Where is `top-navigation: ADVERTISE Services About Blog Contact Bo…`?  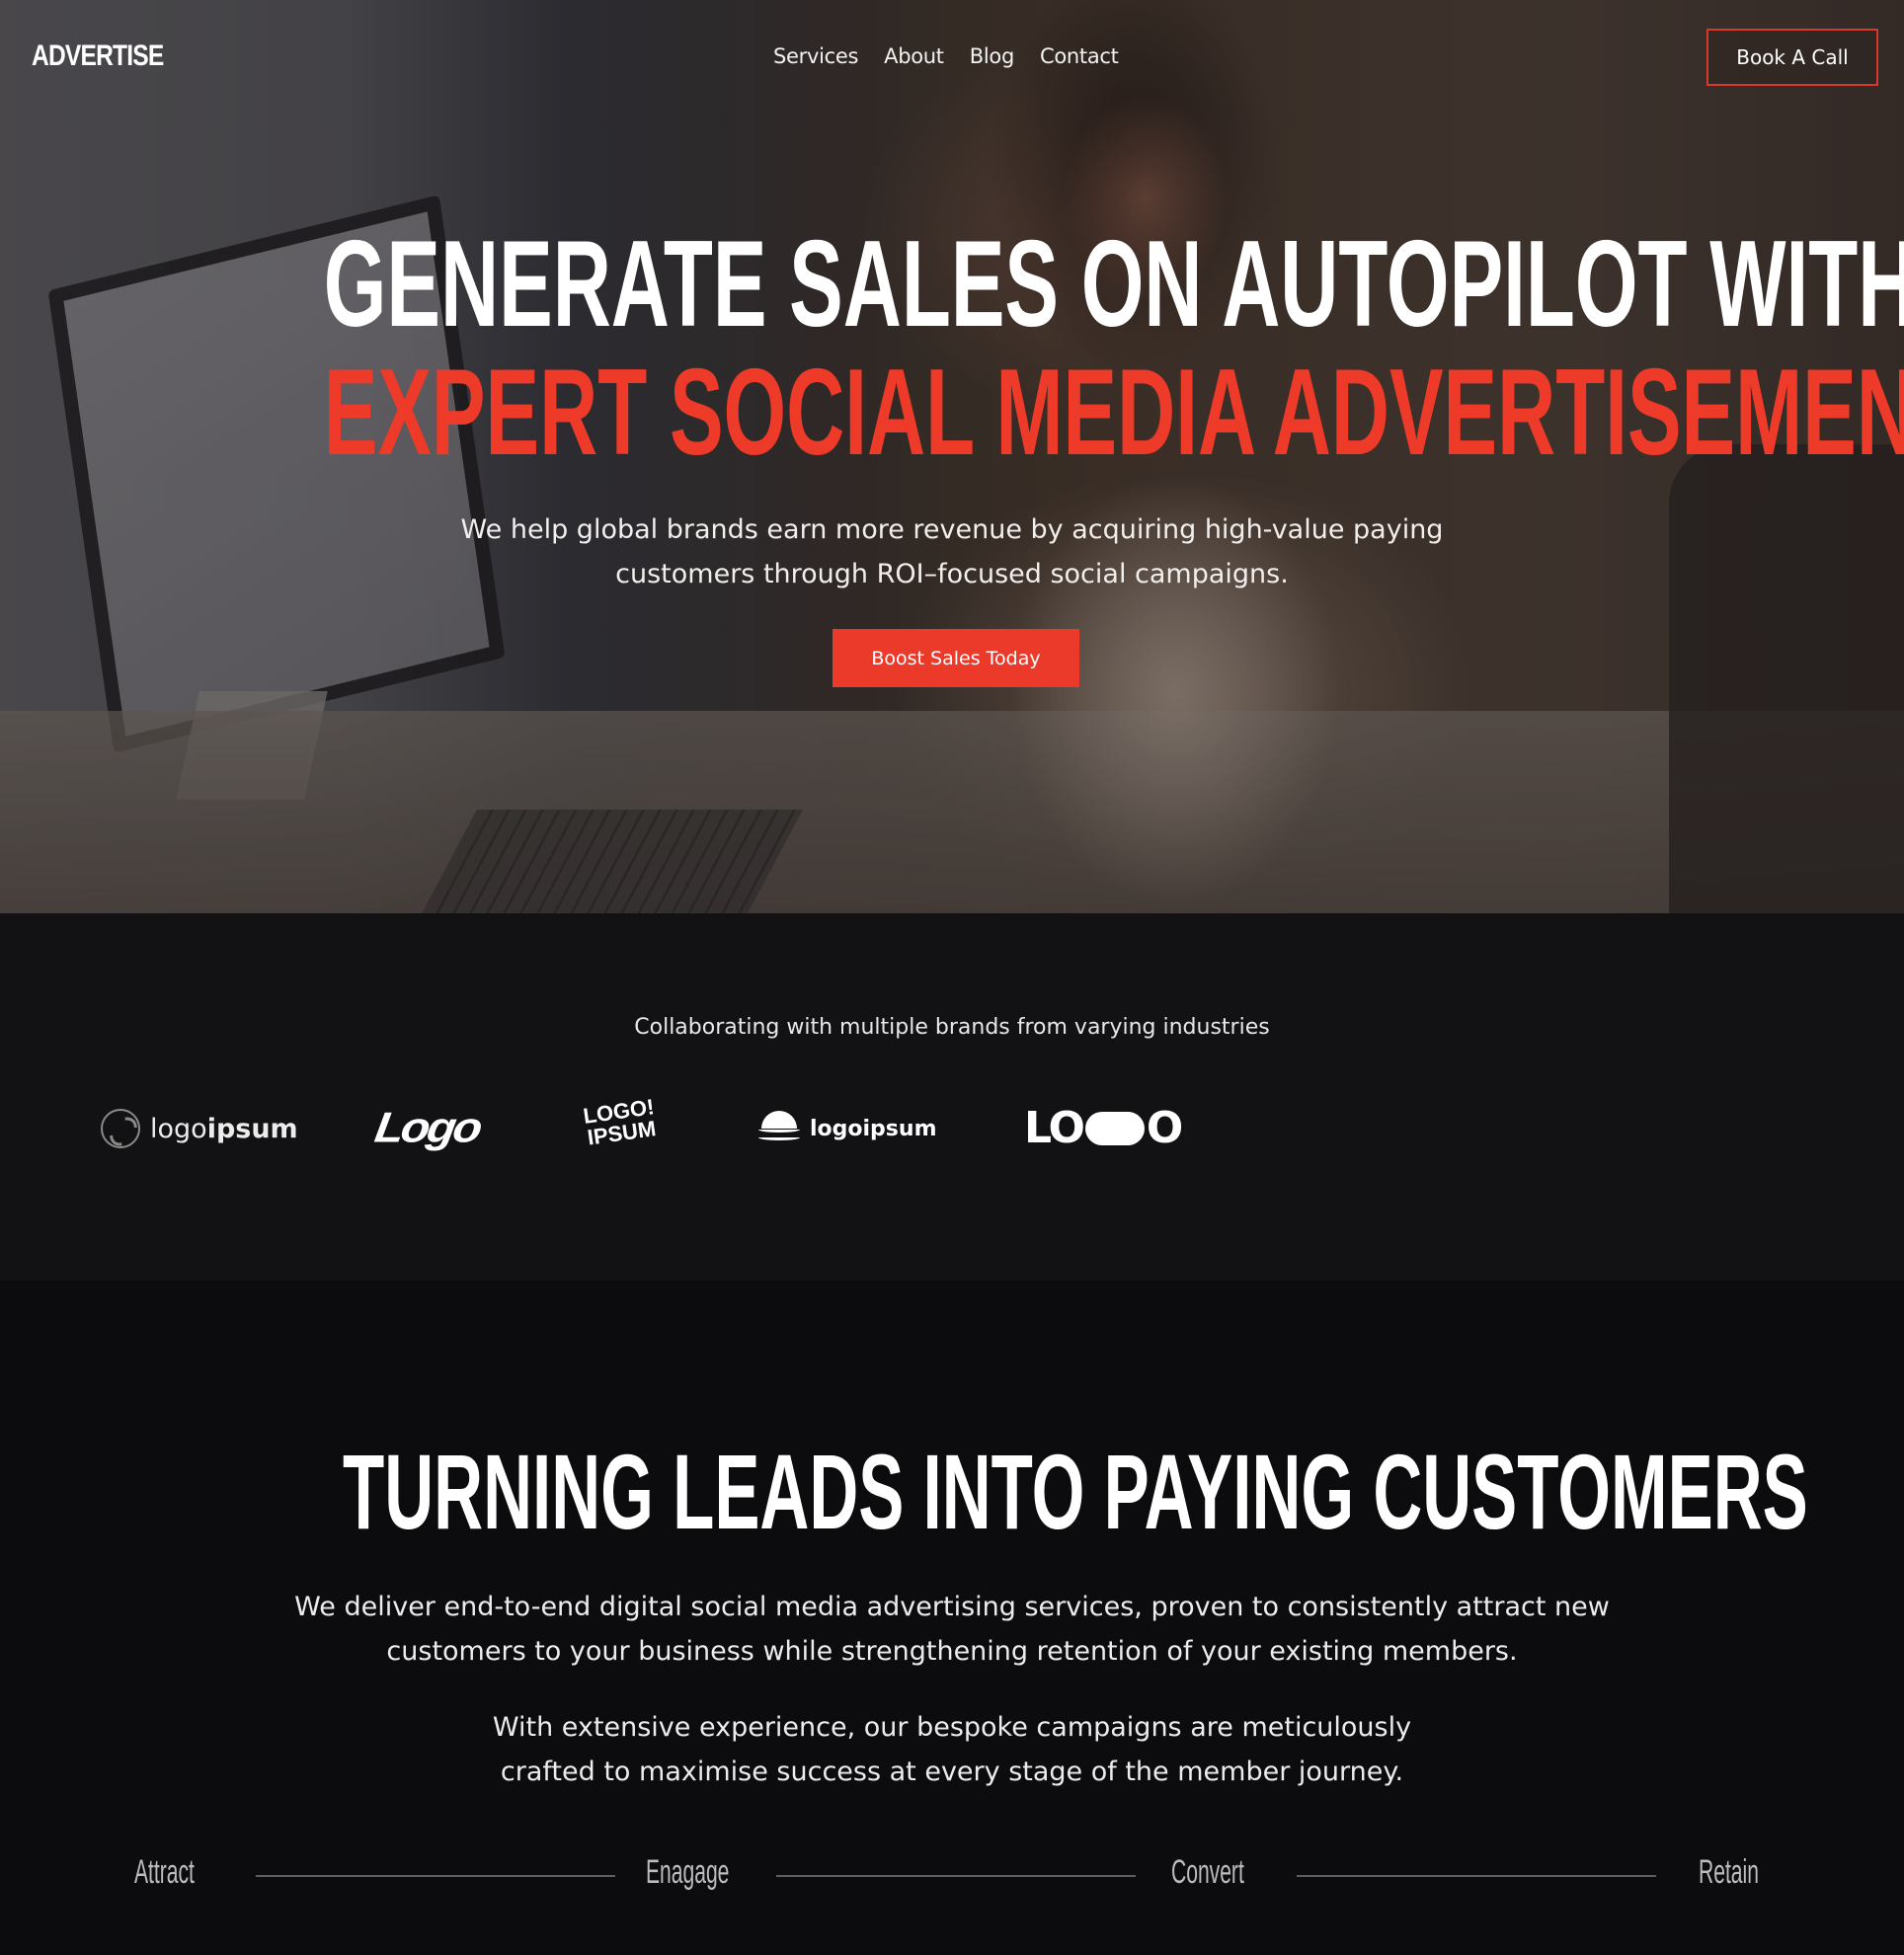 top-navigation: ADVERTISE Services About Blog Contact Bo… is located at coordinates (952, 58).